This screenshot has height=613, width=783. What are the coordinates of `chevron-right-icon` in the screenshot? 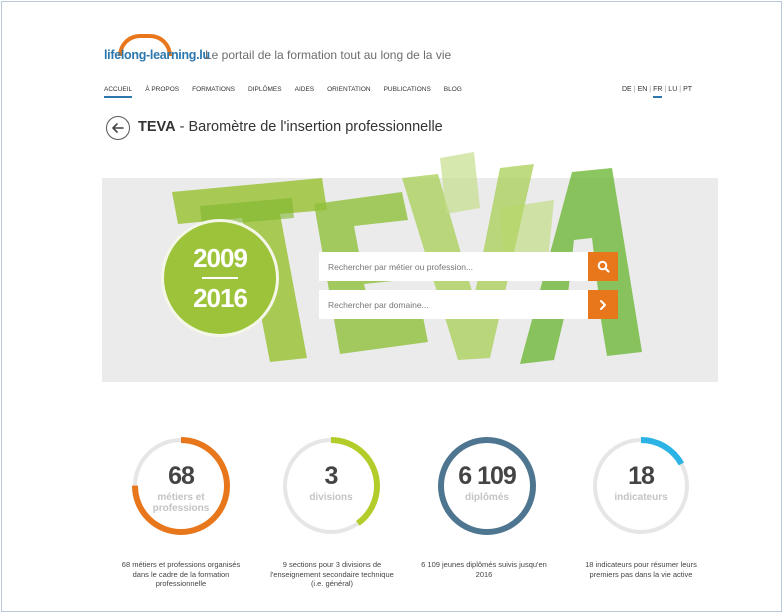 It's located at (603, 304).